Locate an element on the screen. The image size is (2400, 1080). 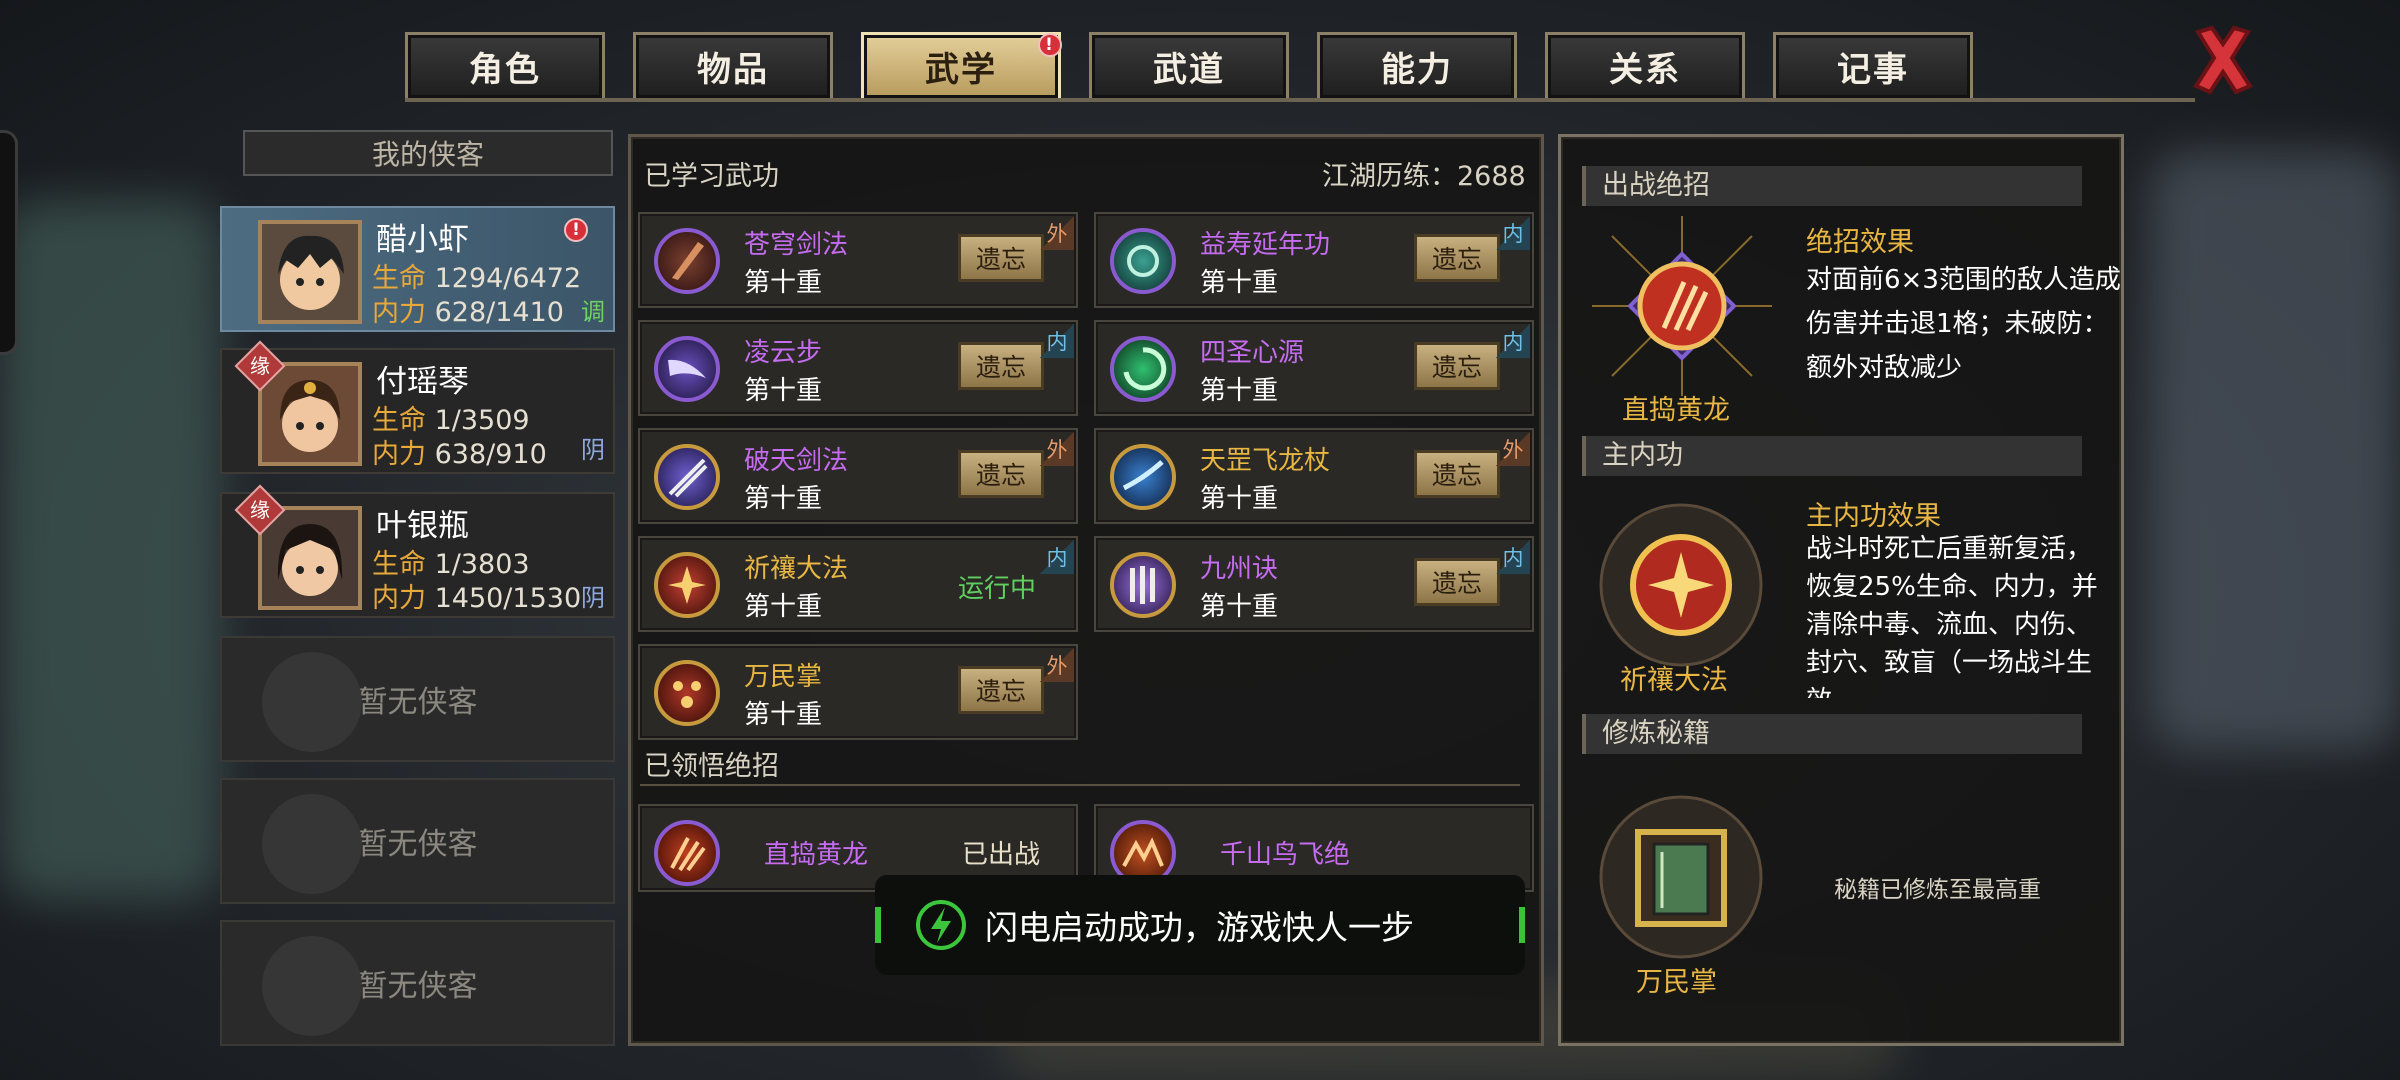
tab-items: 物品 is located at coordinates (733, 65).